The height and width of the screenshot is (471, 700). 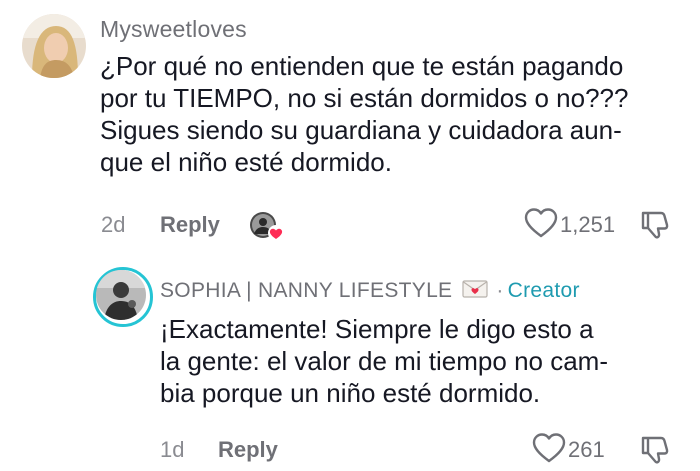 What do you see at coordinates (173, 29) in the screenshot?
I see `commenter-username: Mysweetloves` at bounding box center [173, 29].